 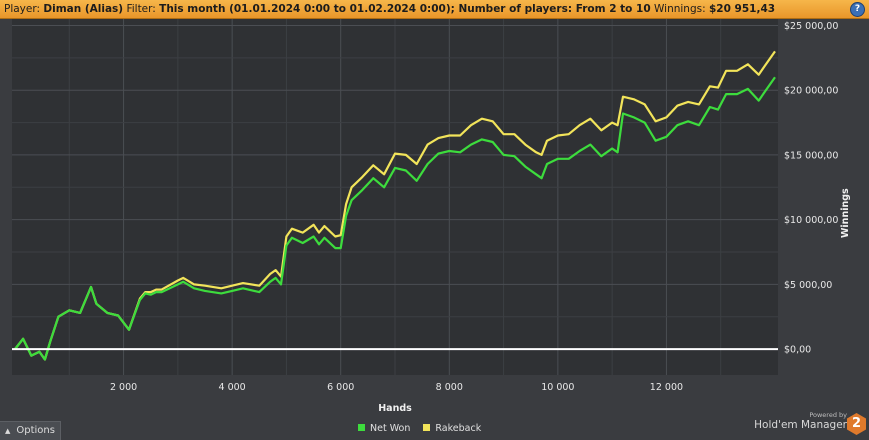 I want to click on x-tick-label: 12 000, so click(x=666, y=387).